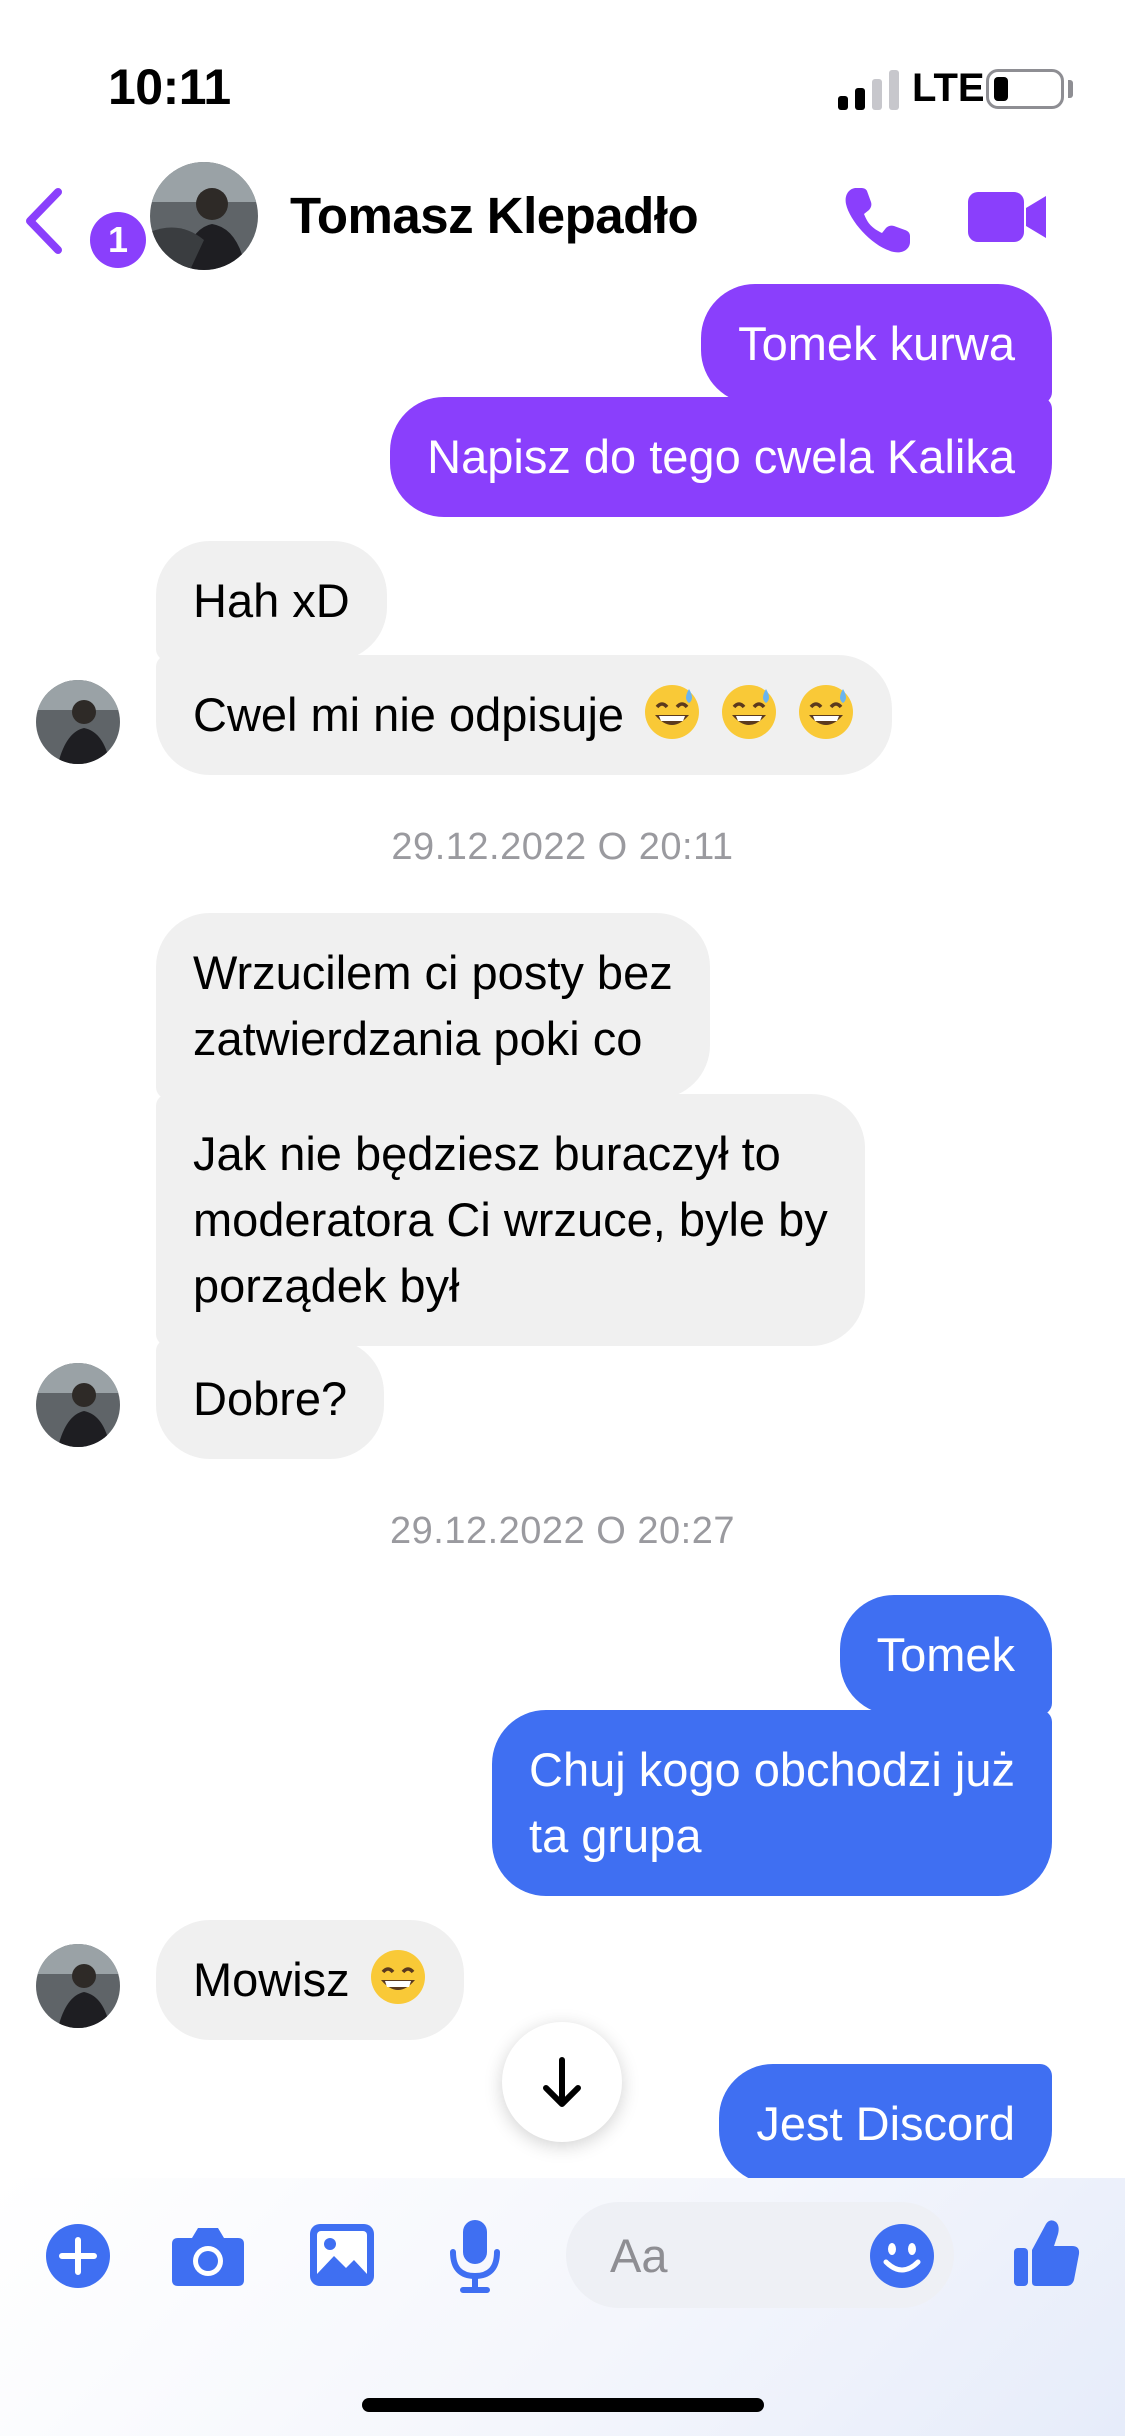 The image size is (1125, 2436). Describe the element at coordinates (84, 224) in the screenshot. I see `back-button: 1` at that location.